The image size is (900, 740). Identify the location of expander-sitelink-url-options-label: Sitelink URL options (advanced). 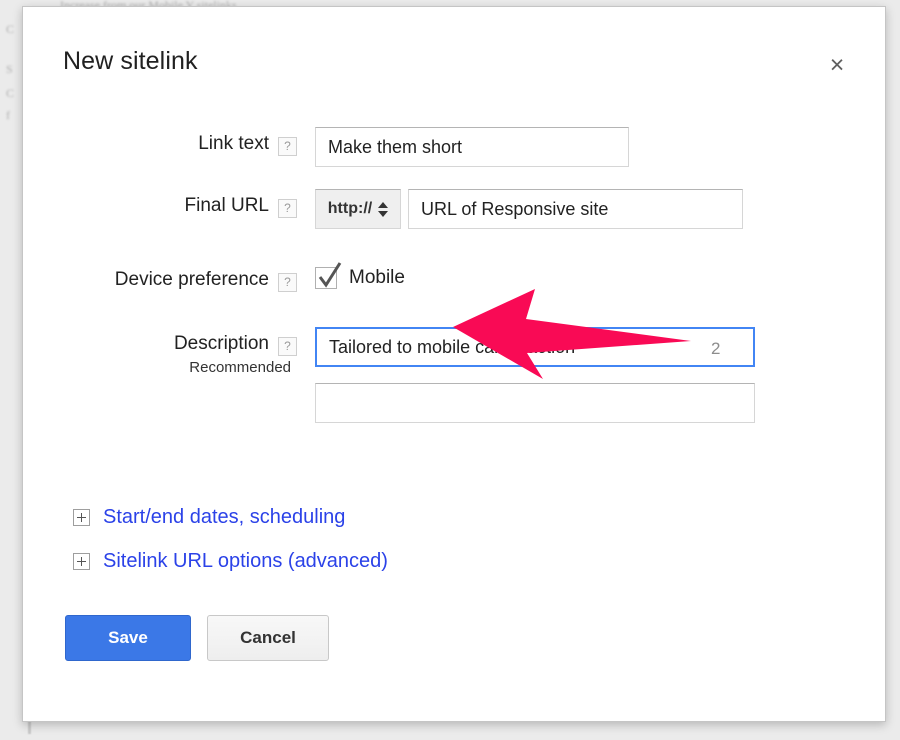
(245, 560).